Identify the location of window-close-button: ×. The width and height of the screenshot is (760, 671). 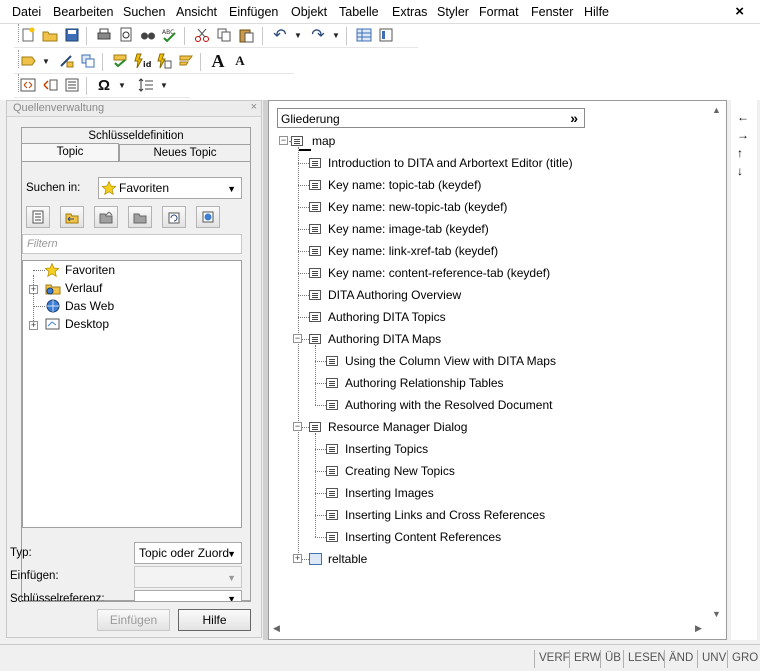
(739, 11).